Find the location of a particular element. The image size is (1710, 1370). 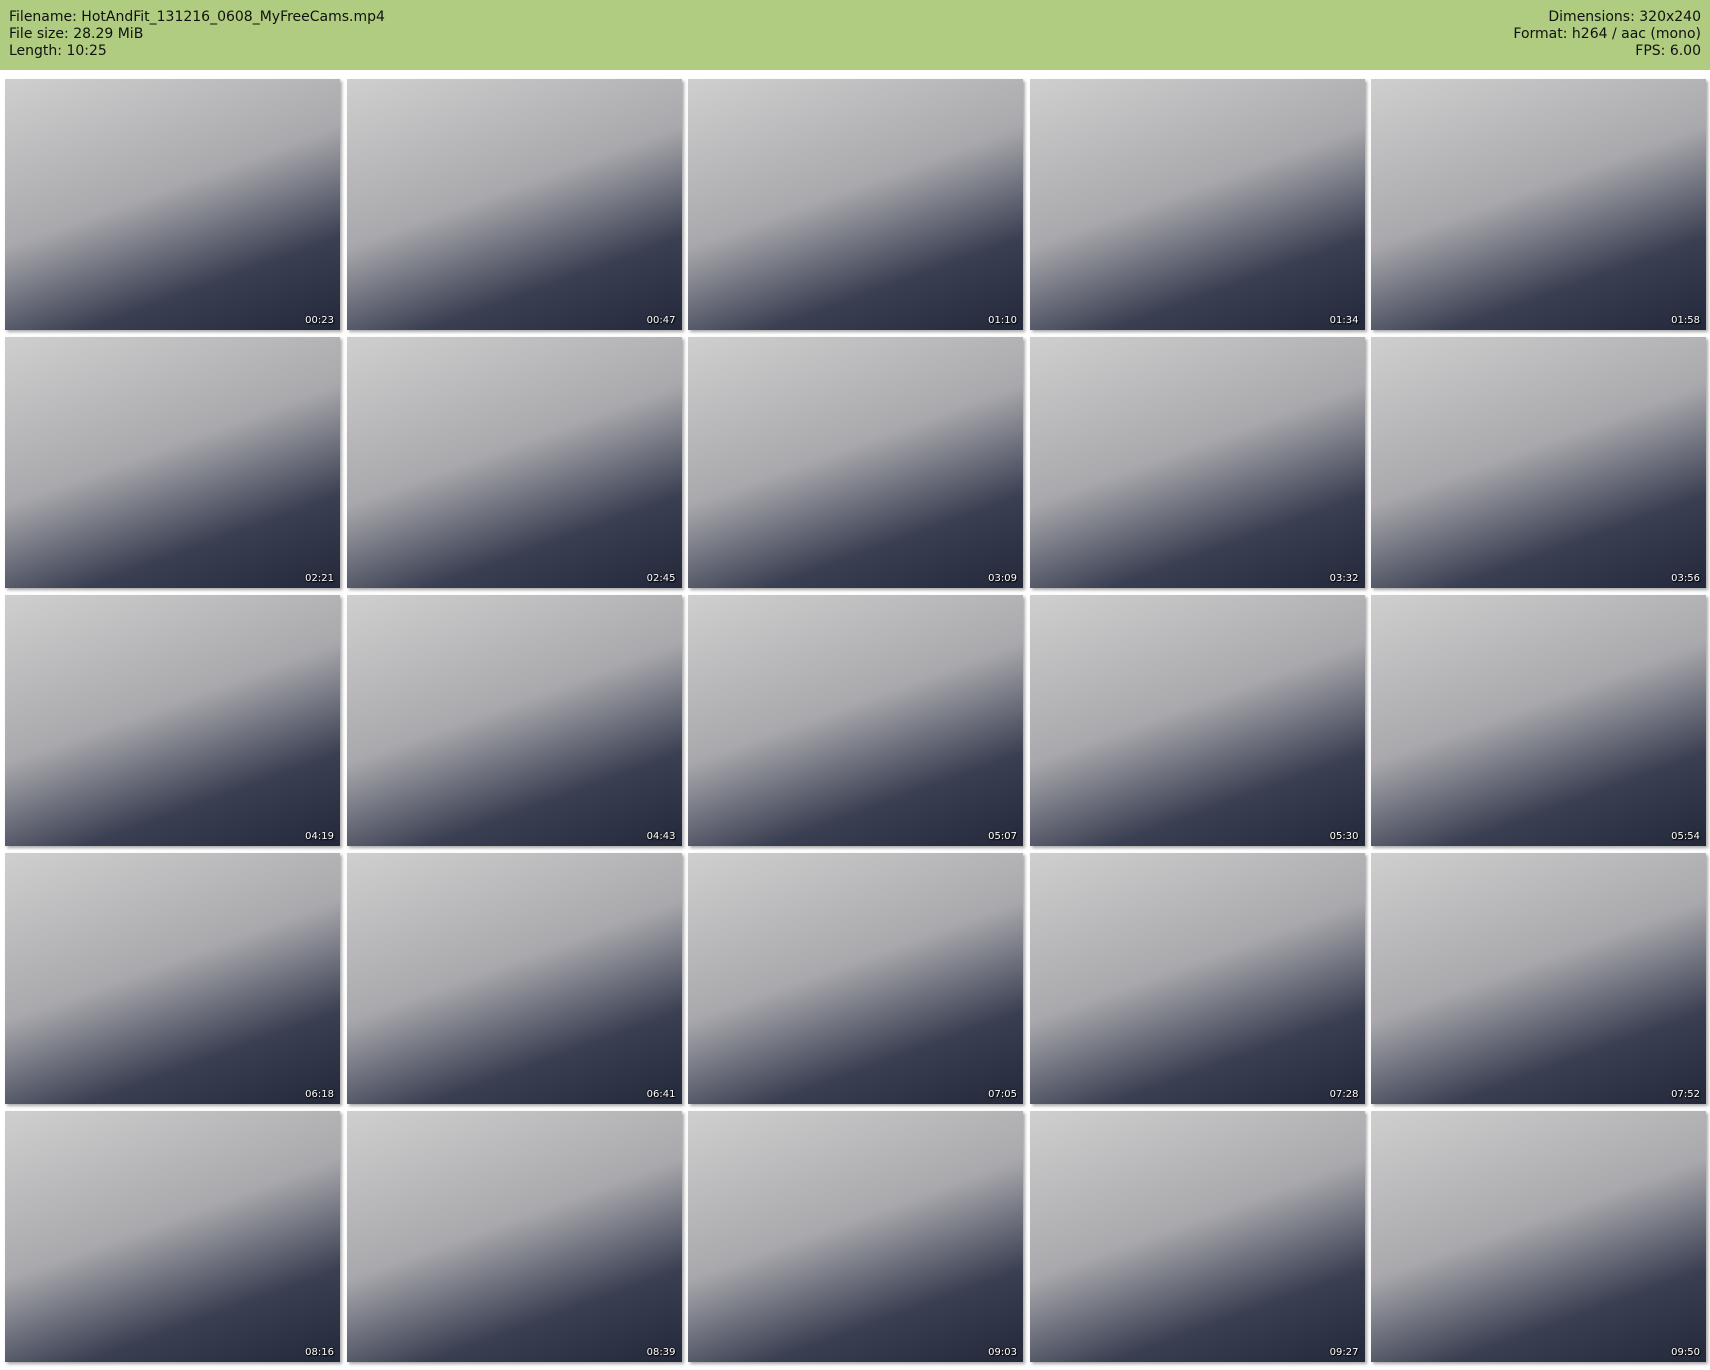

timestamp: 04:19 is located at coordinates (319, 836).